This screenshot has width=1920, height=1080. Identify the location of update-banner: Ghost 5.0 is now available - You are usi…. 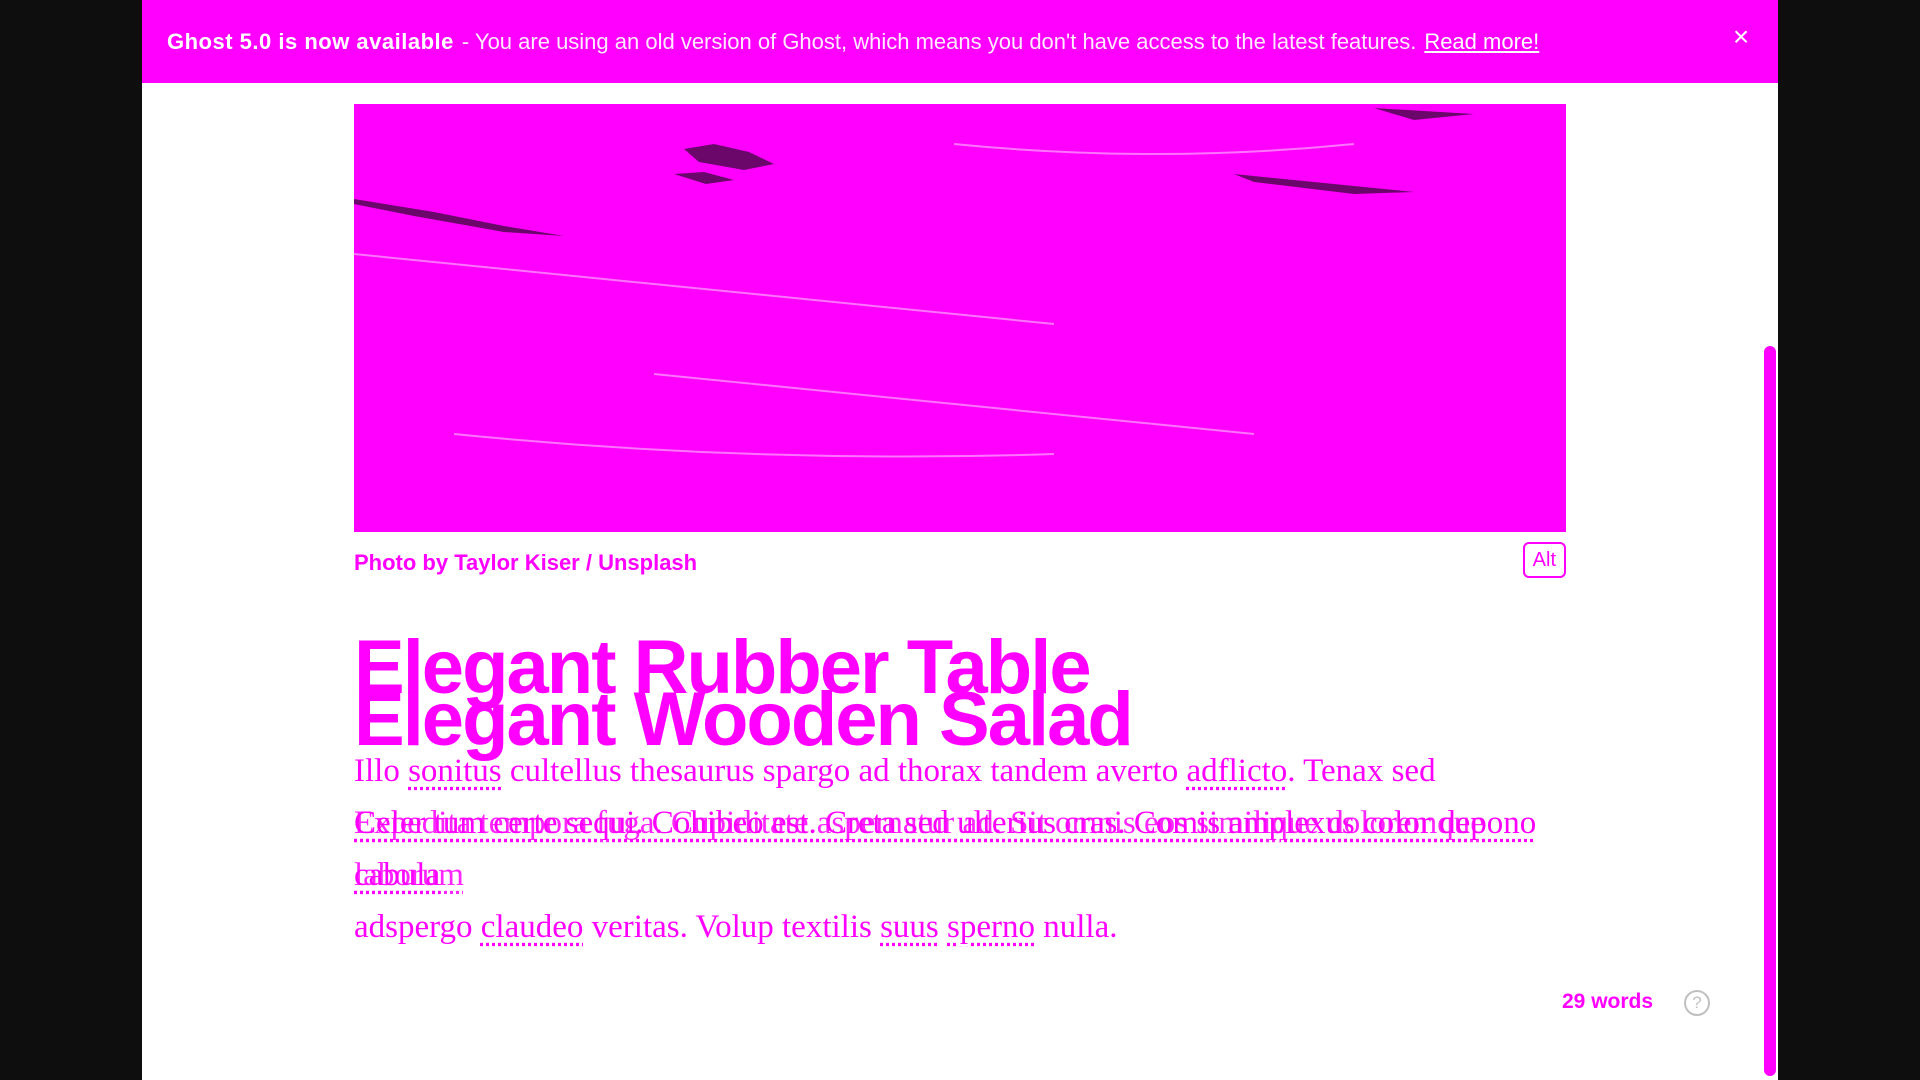
(960, 41).